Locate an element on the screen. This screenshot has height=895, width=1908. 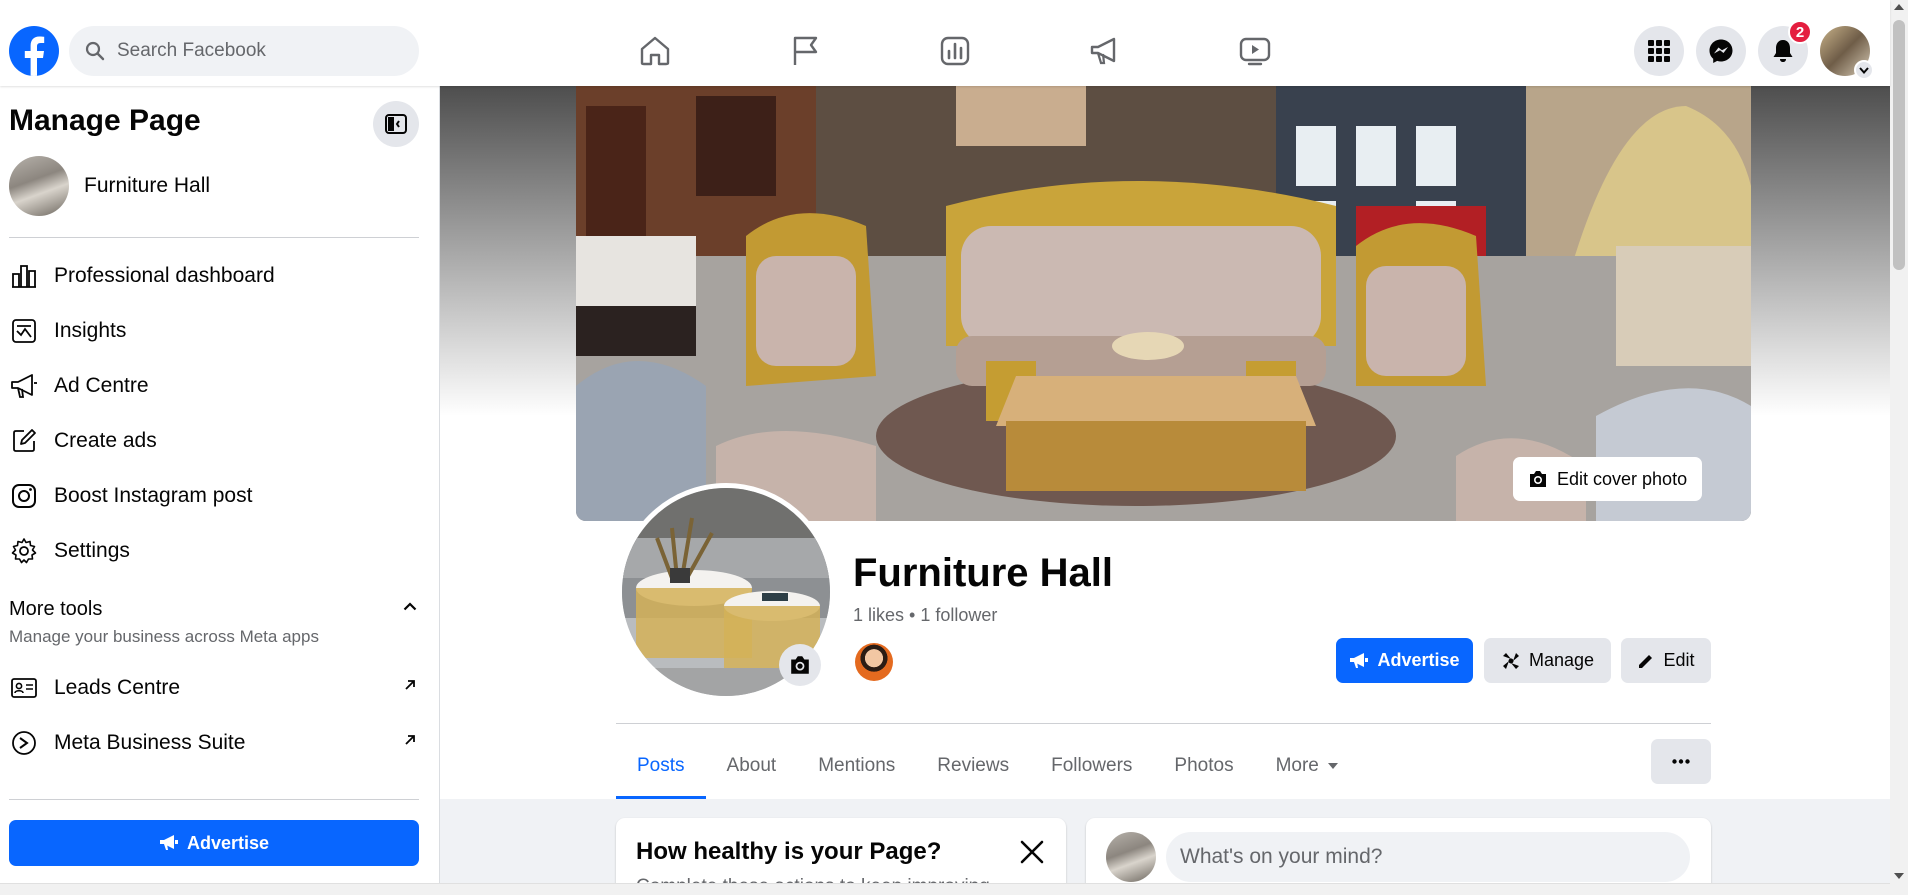
notifications-button: 2 is located at coordinates (1785, 48).